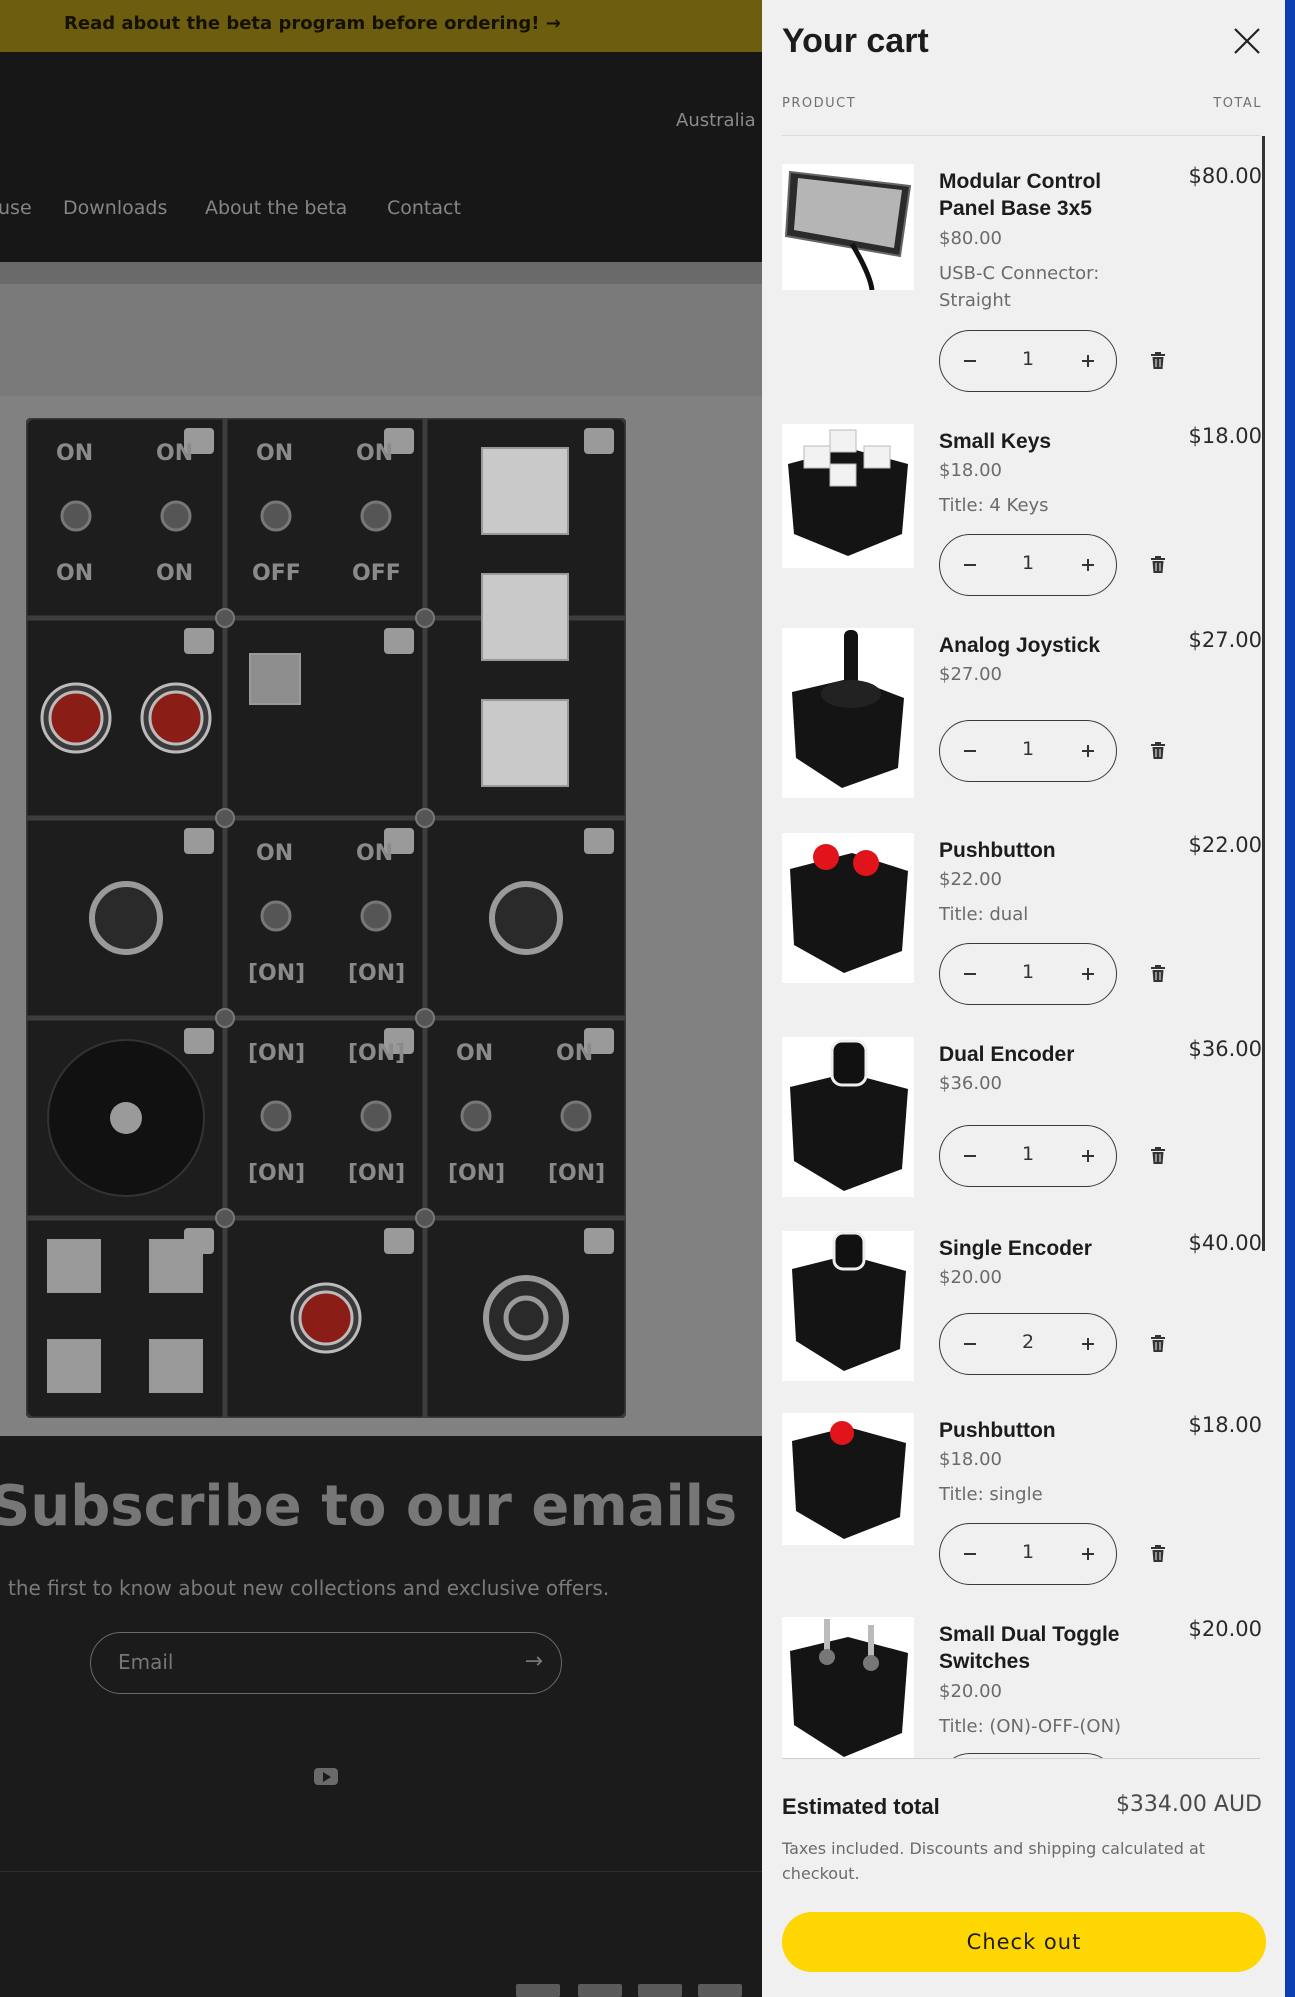  What do you see at coordinates (1225, 1629) in the screenshot?
I see `line-total: $20.00` at bounding box center [1225, 1629].